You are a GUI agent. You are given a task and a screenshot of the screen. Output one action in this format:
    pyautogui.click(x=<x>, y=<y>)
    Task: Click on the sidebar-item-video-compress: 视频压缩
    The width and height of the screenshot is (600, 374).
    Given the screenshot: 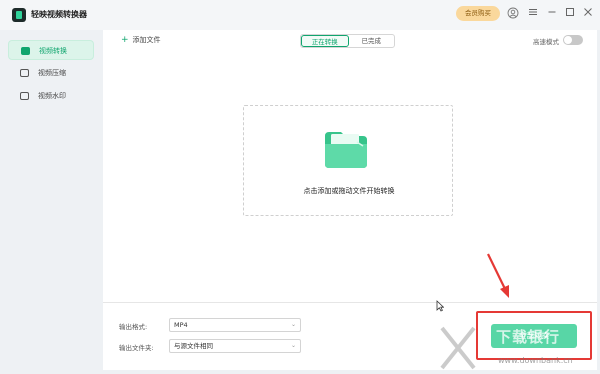 What is the action you would take?
    pyautogui.click(x=51, y=73)
    